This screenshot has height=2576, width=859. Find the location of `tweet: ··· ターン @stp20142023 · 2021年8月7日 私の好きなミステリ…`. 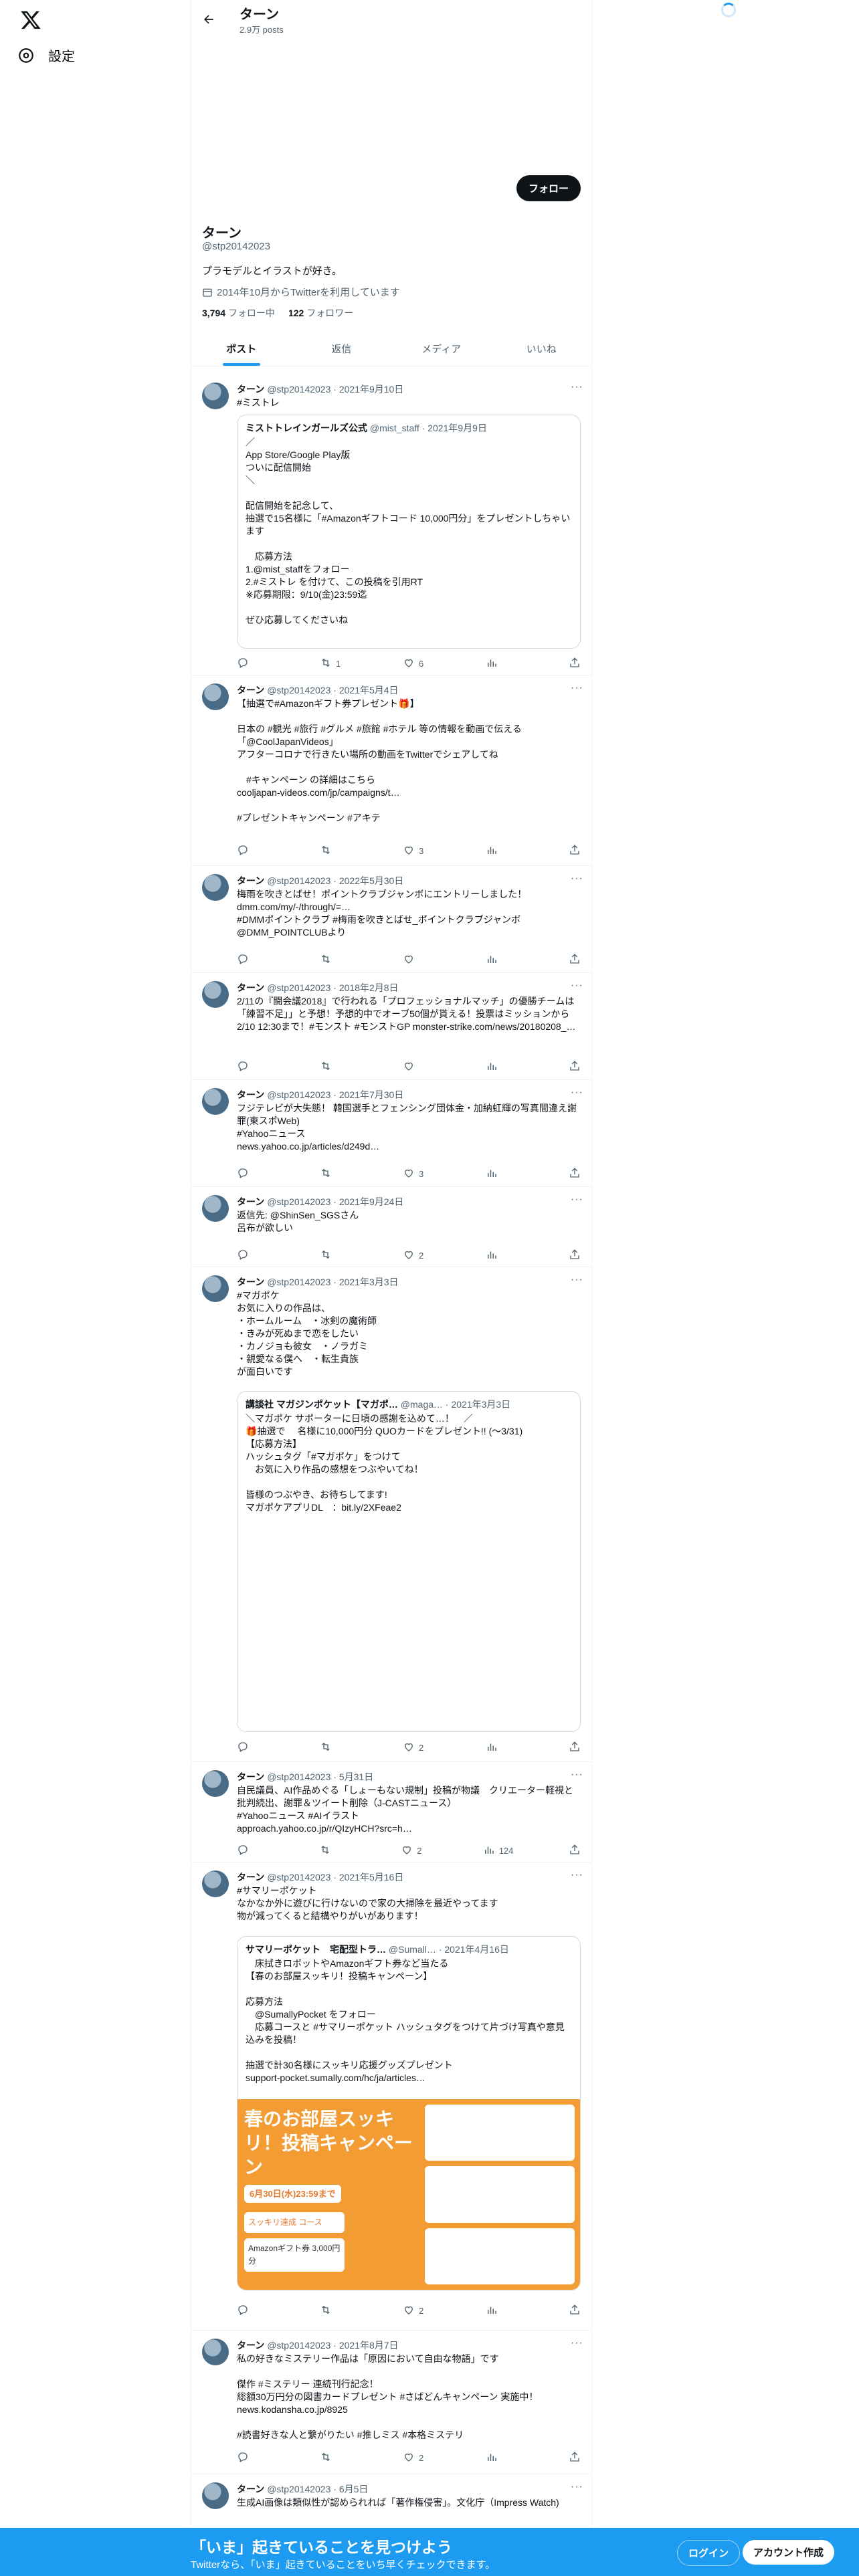

tweet: ··· ターン @stp20142023 · 2021年8月7日 私の好きなミステリ… is located at coordinates (391, 2402).